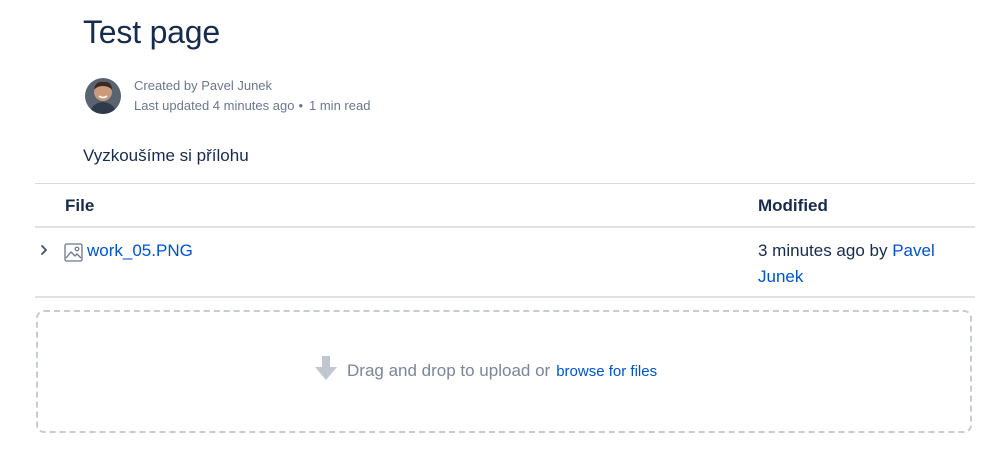 Image resolution: width=999 pixels, height=451 pixels. What do you see at coordinates (606, 371) in the screenshot?
I see `browse-files-link: browse for files` at bounding box center [606, 371].